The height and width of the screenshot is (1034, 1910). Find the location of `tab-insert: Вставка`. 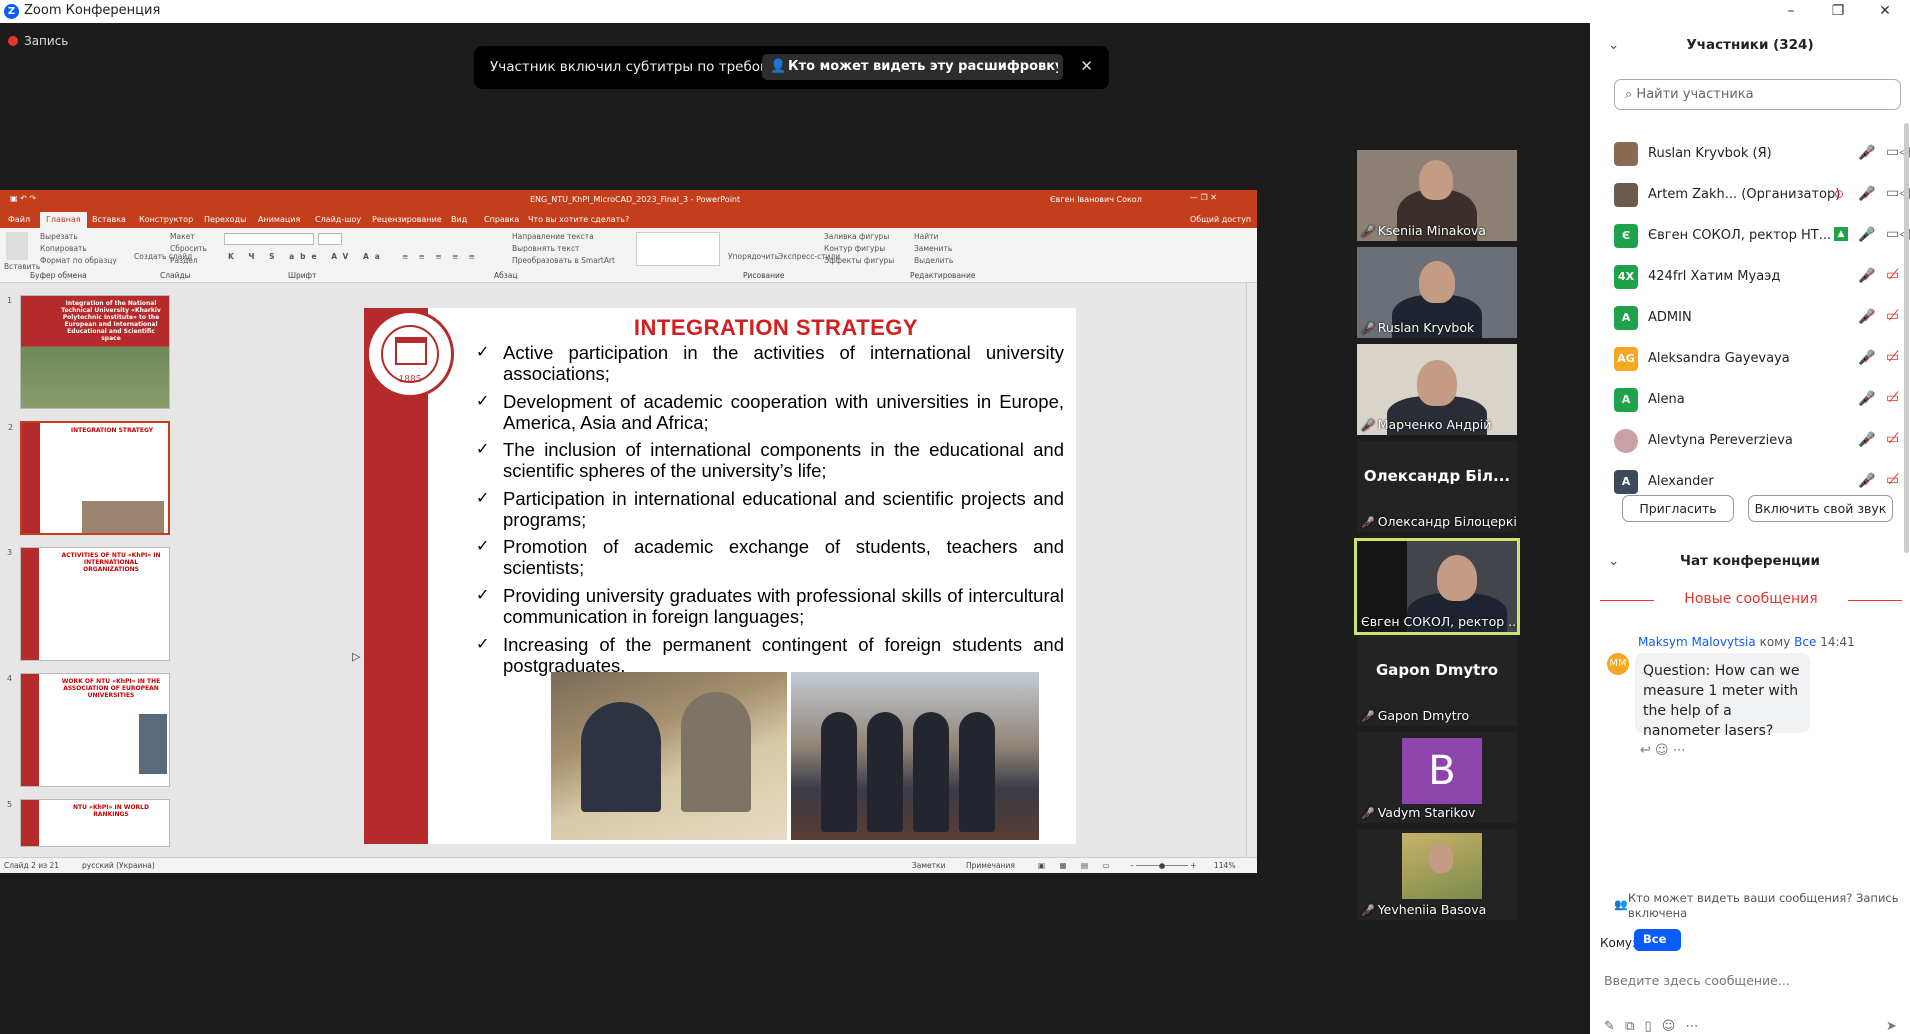

tab-insert: Вставка is located at coordinates (109, 219).